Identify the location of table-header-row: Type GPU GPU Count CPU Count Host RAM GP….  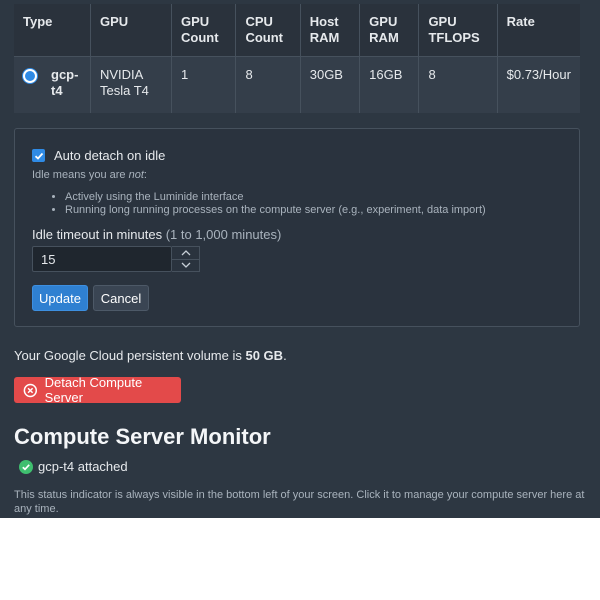
(297, 30).